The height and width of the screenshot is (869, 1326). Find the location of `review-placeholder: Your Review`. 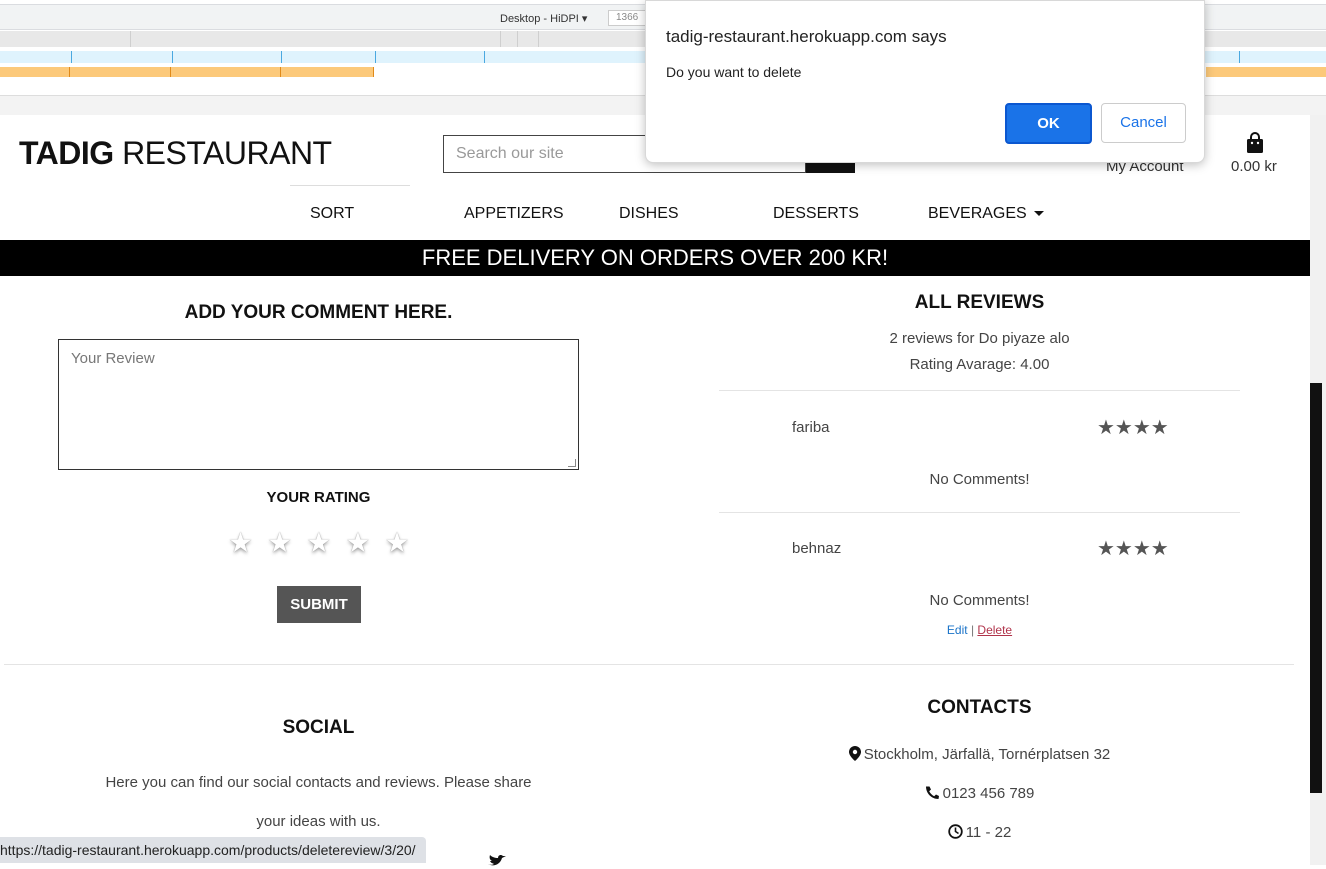

review-placeholder: Your Review is located at coordinates (113, 358).